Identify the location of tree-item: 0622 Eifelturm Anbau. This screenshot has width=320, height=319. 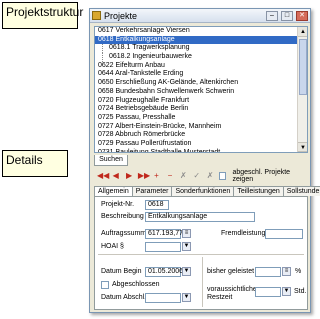
(201, 66).